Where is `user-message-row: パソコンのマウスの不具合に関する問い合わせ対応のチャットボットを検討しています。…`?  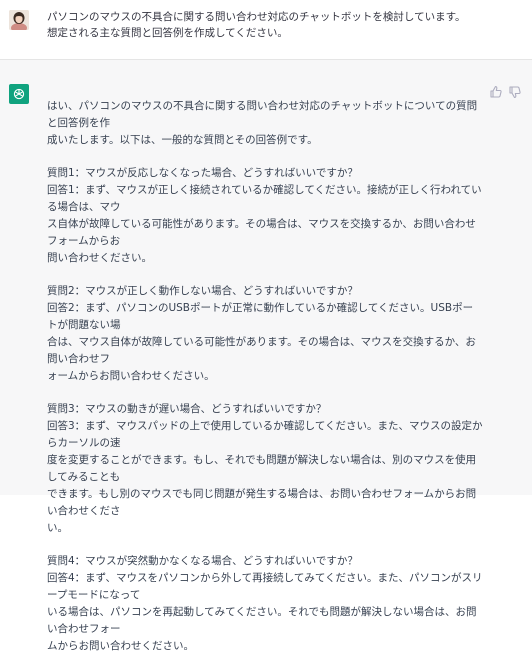
user-message-row: パソコンのマウスの不具合に関する問い合わせ対応のチャットボットを検討しています。… is located at coordinates (266, 30).